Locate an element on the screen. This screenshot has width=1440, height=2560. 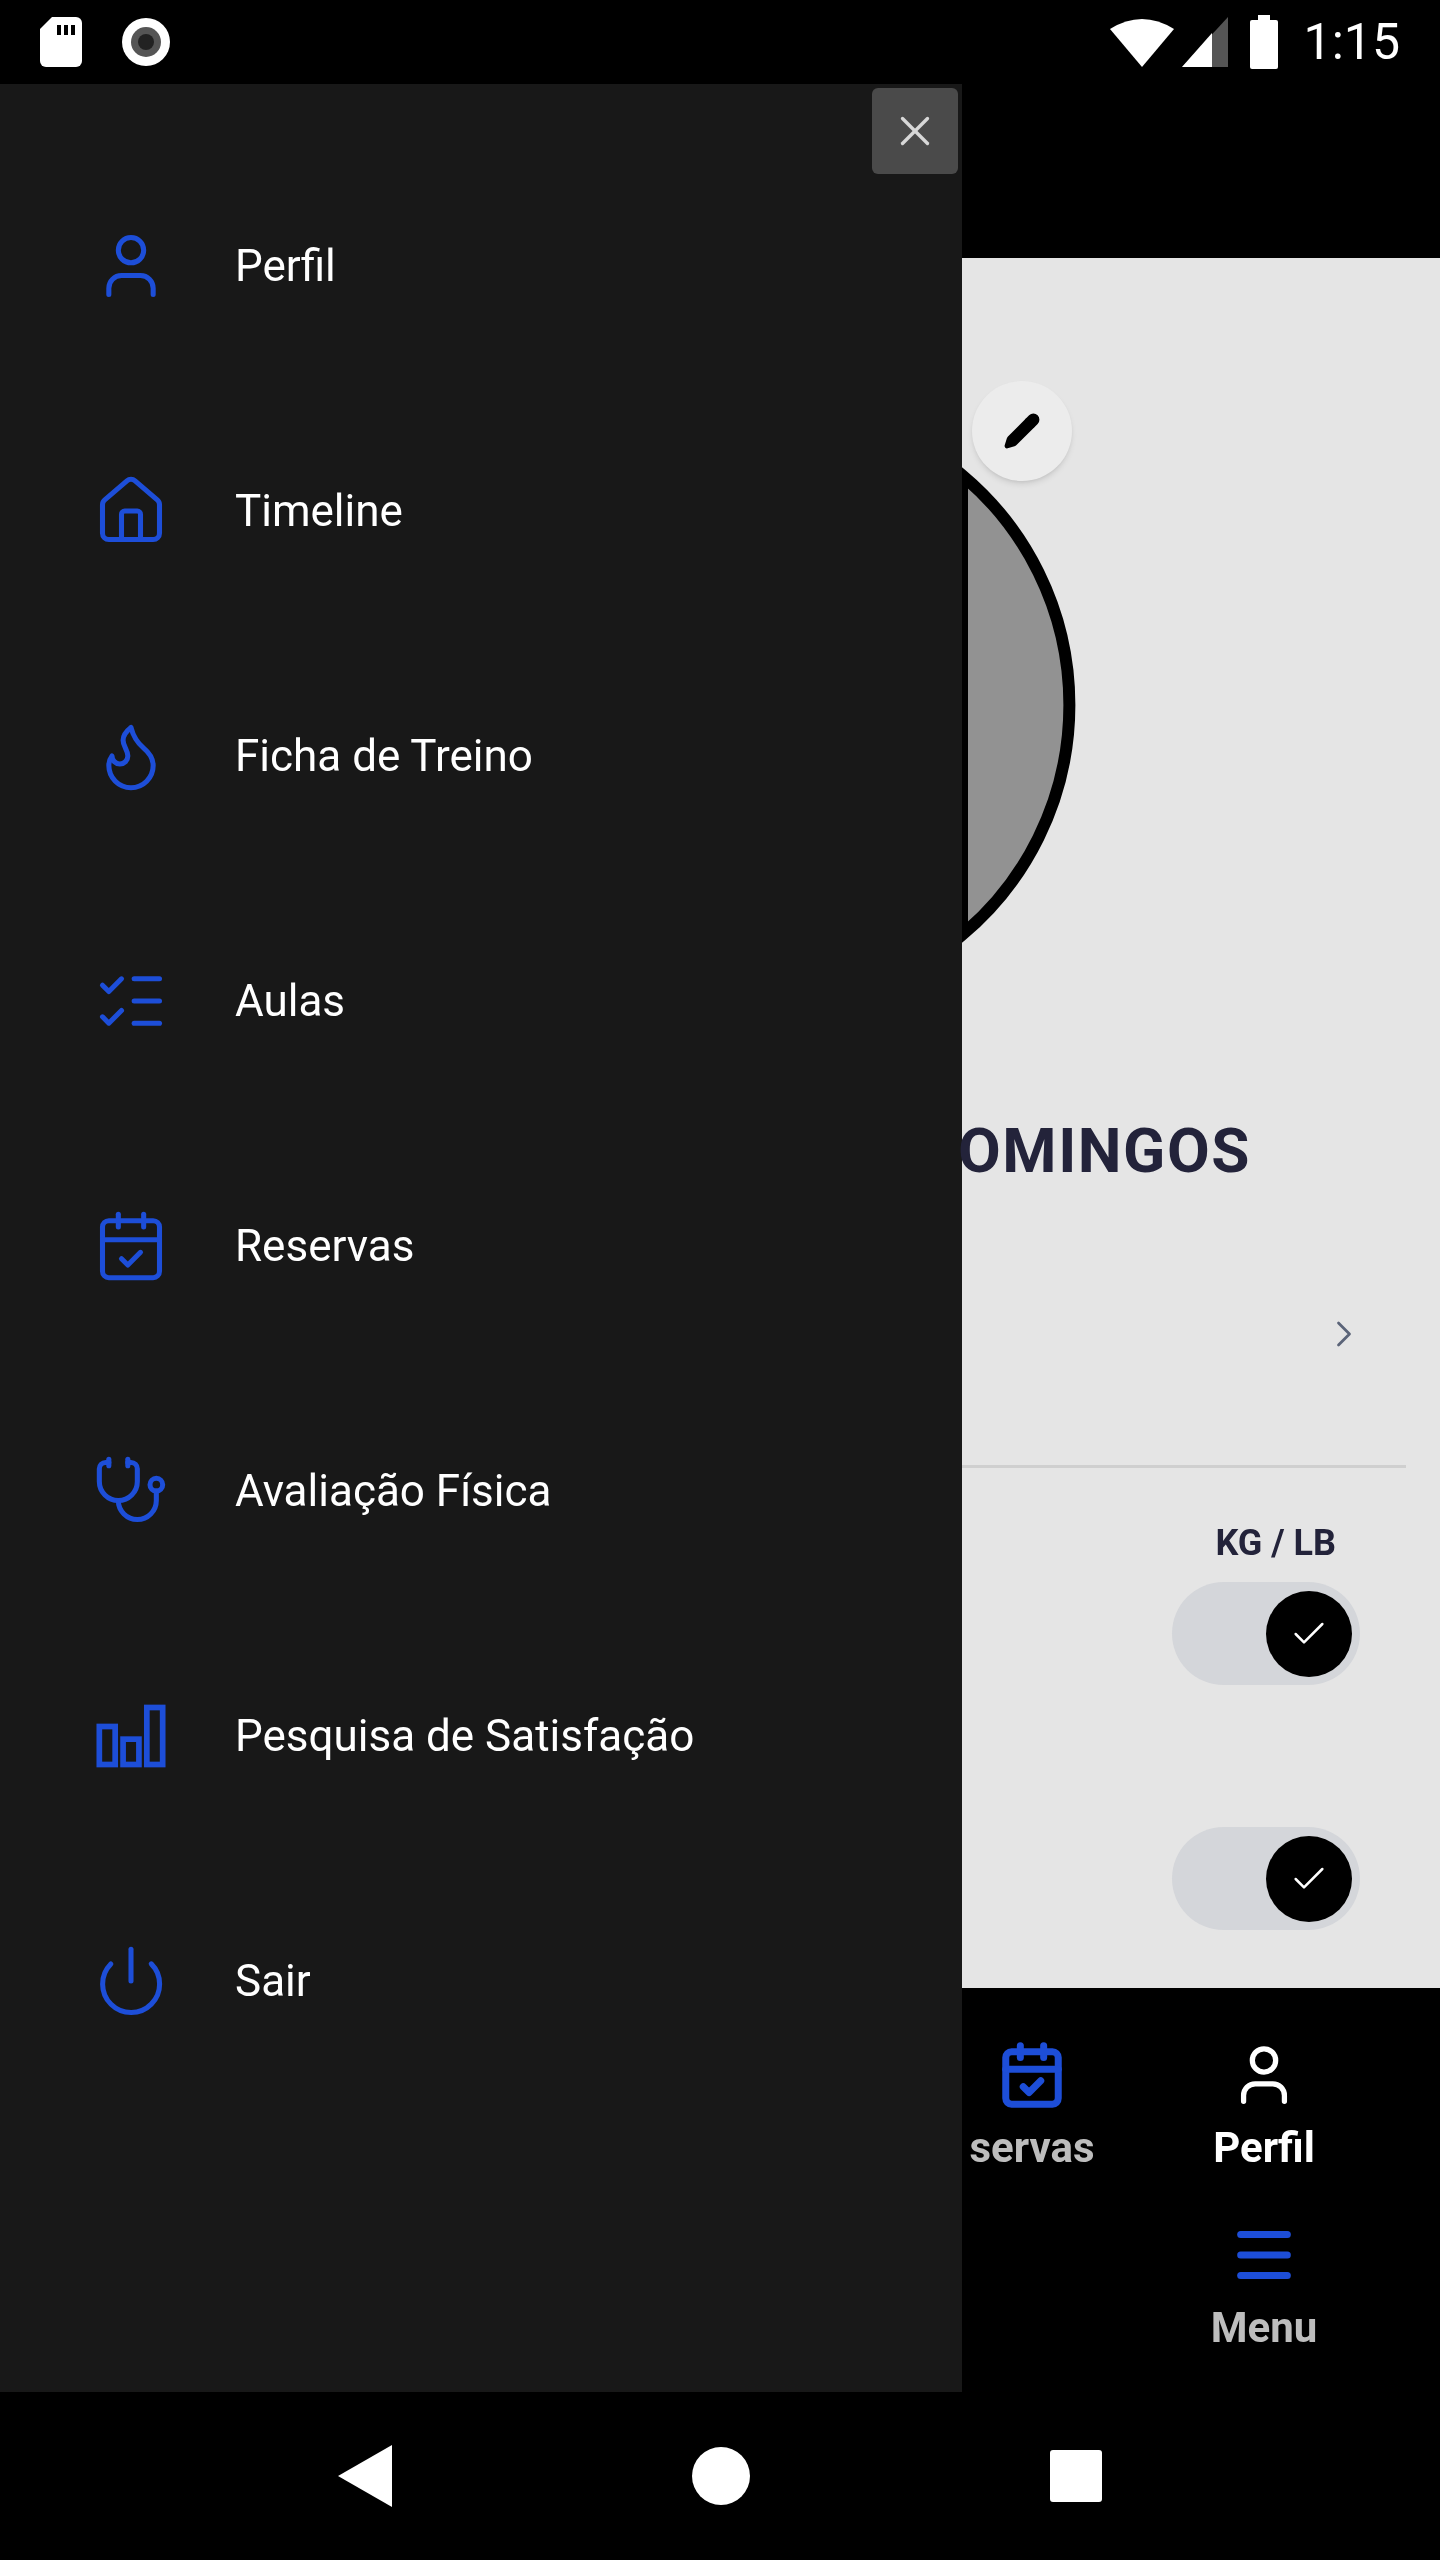
drawer-item: Ficha de Treino is located at coordinates (481, 755).